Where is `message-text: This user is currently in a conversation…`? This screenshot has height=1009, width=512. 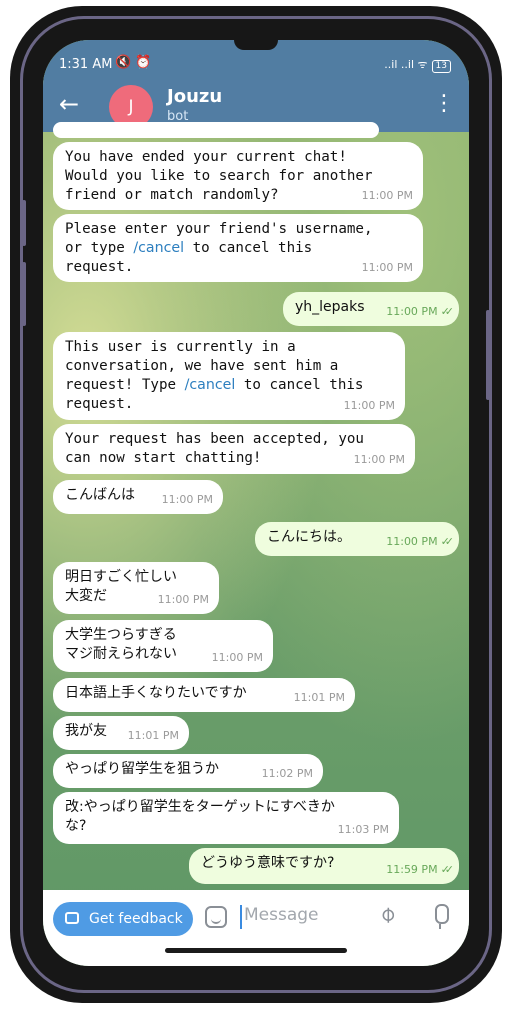
message-text: This user is currently in a conversation… is located at coordinates (214, 375).